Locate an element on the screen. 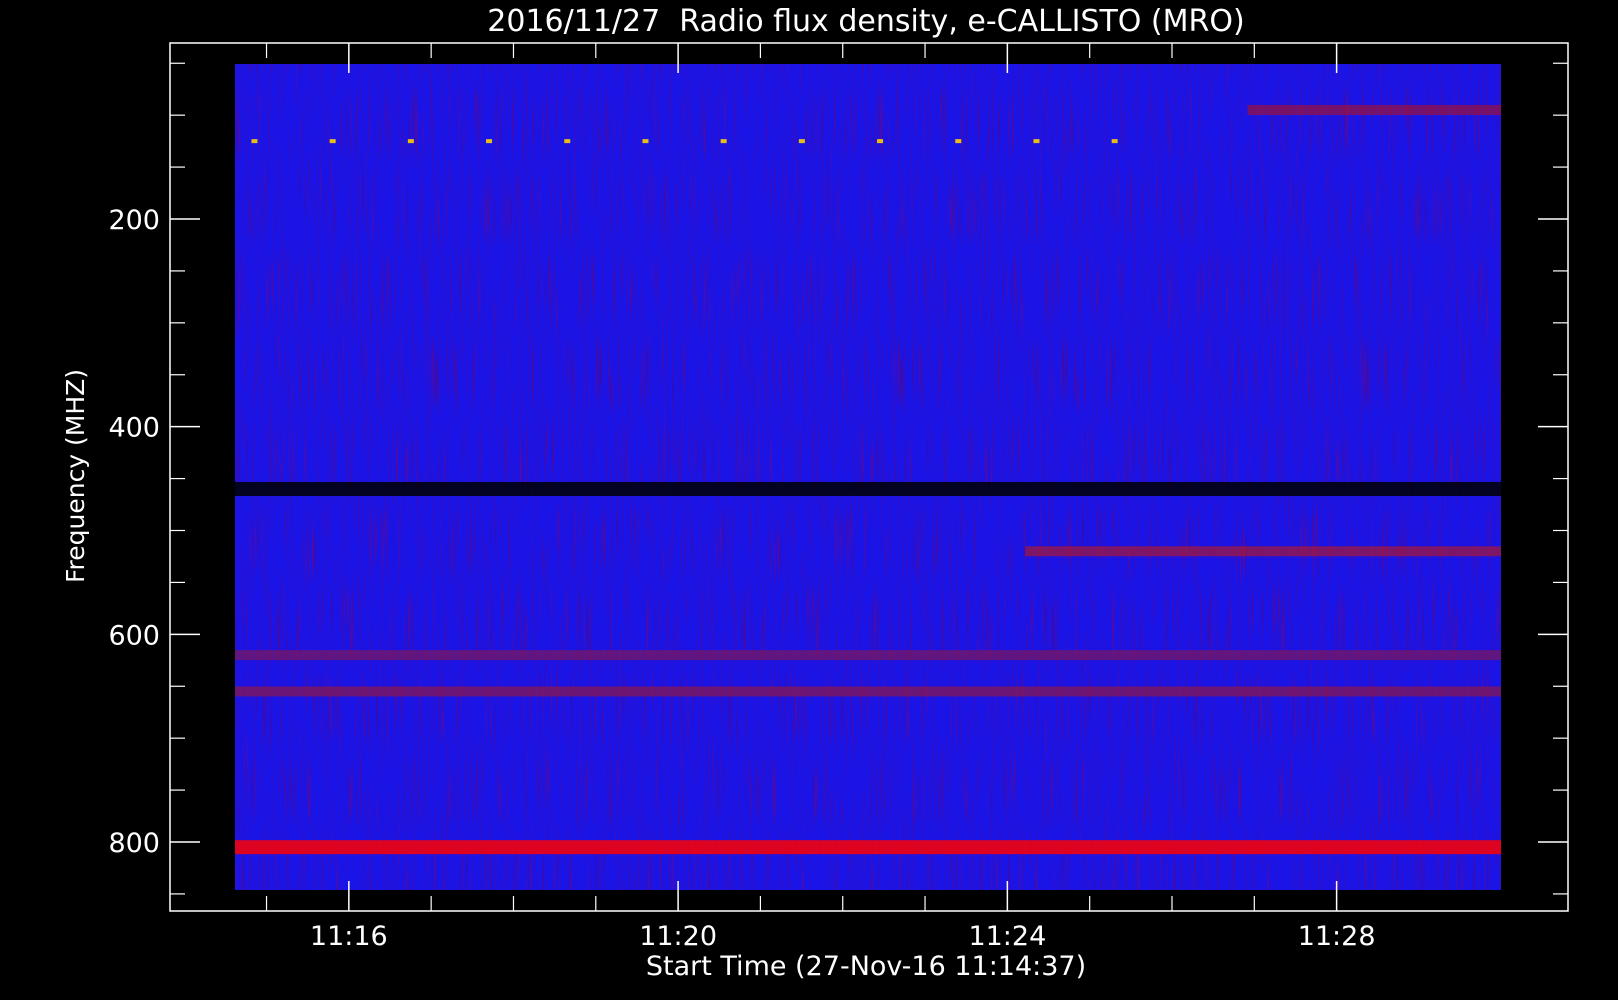 Image resolution: width=1618 pixels, height=1000 pixels. y-tick-label: 800 is located at coordinates (134, 843).